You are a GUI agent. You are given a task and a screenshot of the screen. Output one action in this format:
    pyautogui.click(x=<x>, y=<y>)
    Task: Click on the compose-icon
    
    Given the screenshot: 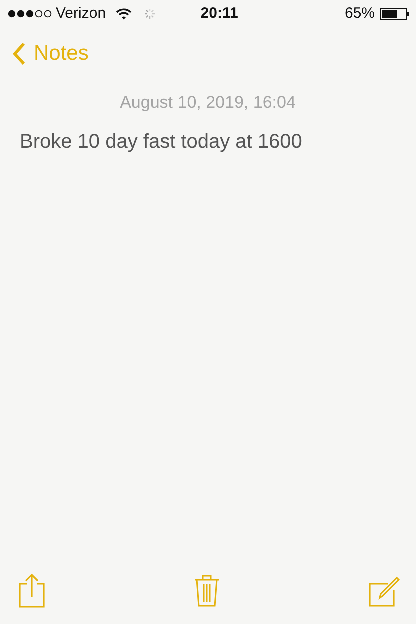 What is the action you would take?
    pyautogui.click(x=384, y=591)
    